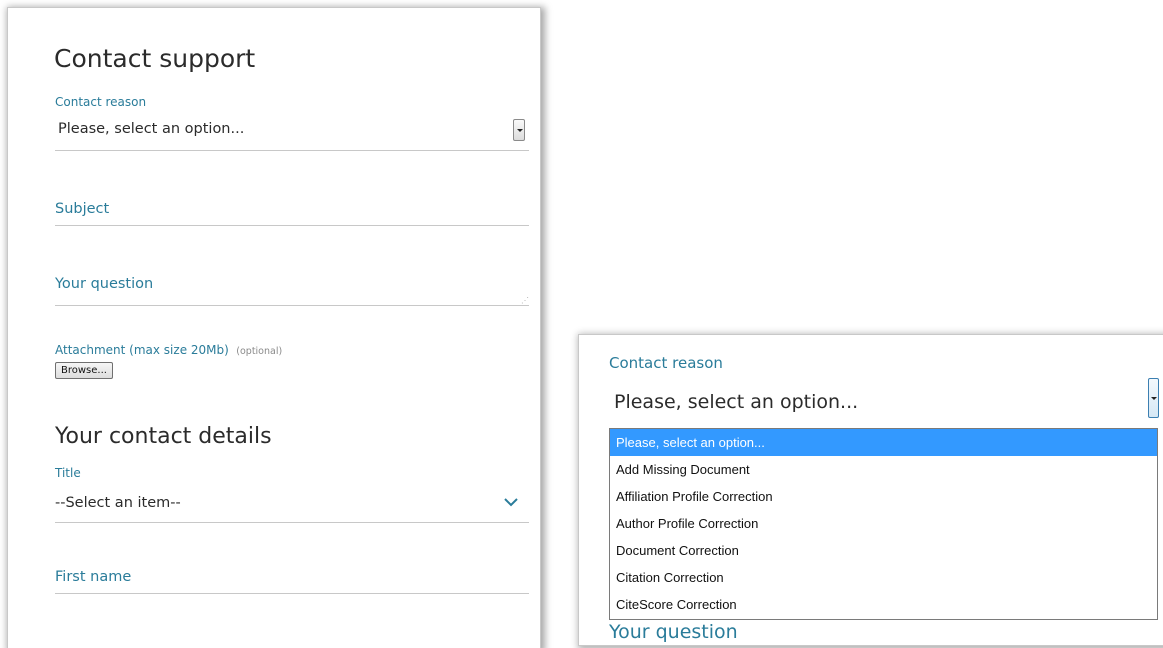 Image resolution: width=1163 pixels, height=648 pixels. What do you see at coordinates (292, 225) in the screenshot?
I see `subject-underline` at bounding box center [292, 225].